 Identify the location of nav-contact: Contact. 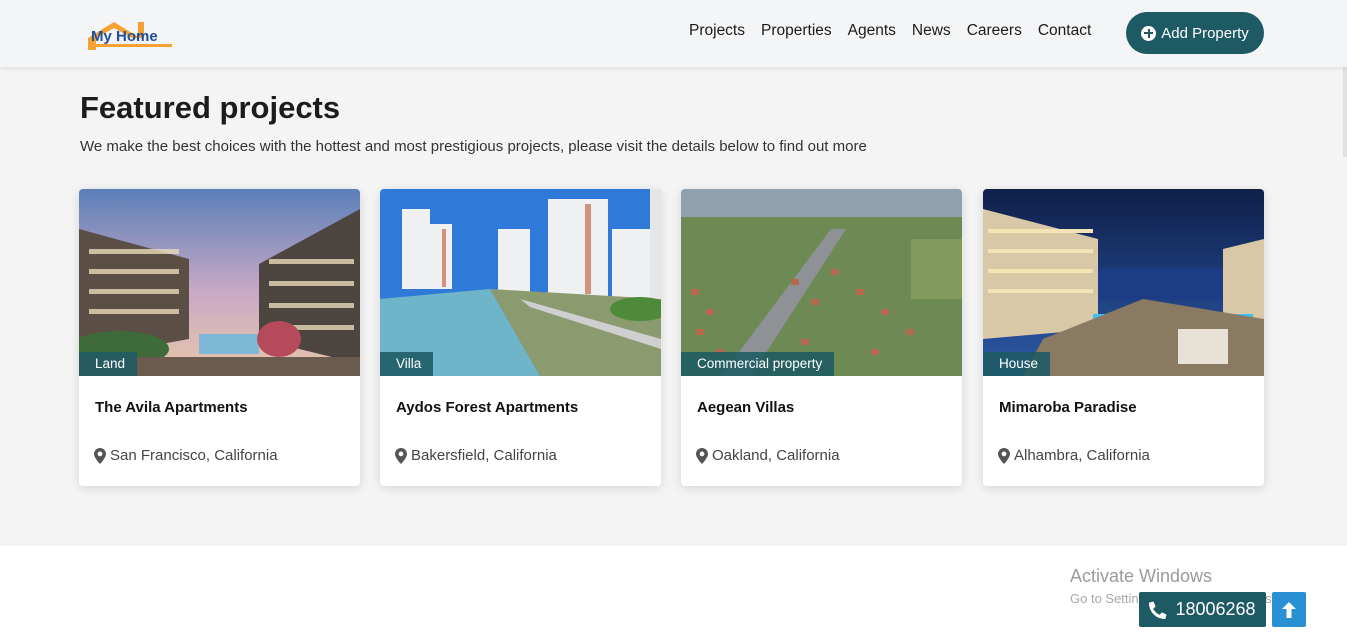
(1064, 31).